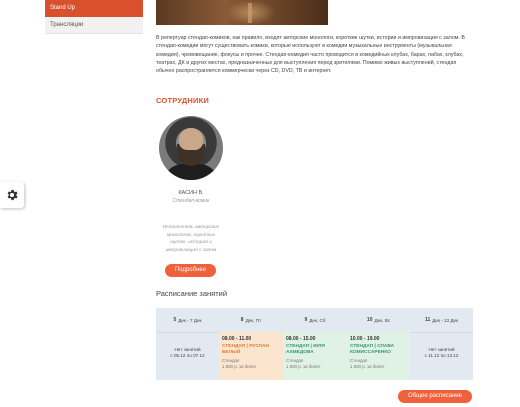  What do you see at coordinates (306, 320) in the screenshot?
I see `day-number: 9` at bounding box center [306, 320].